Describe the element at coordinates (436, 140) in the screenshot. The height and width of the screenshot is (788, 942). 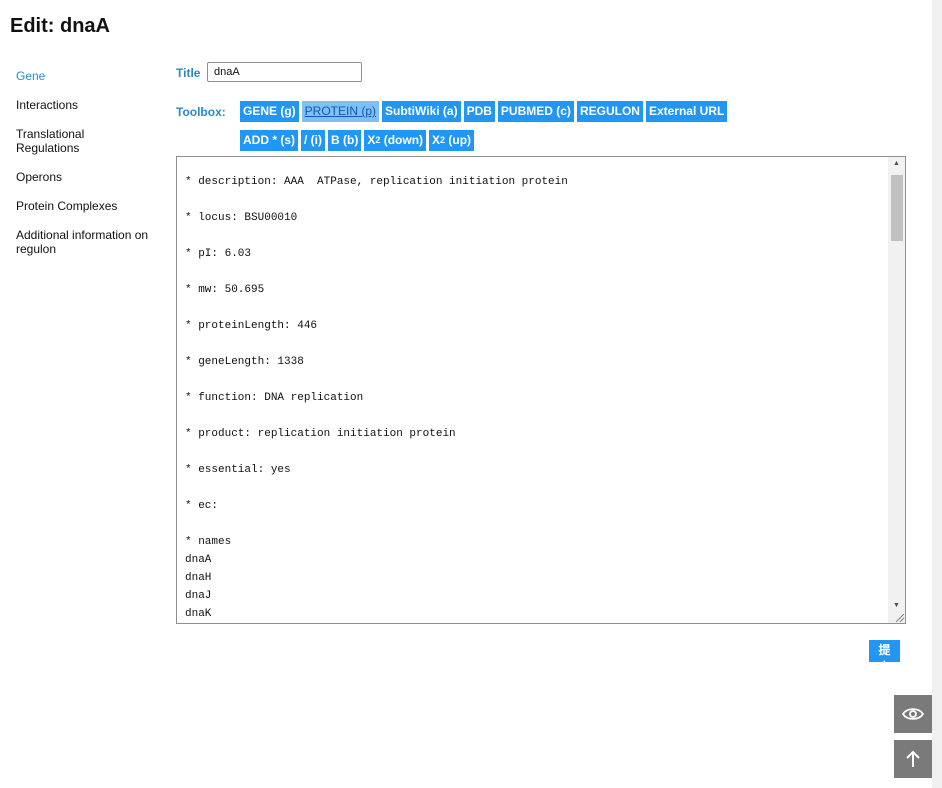
I see `superscript-base: X` at that location.